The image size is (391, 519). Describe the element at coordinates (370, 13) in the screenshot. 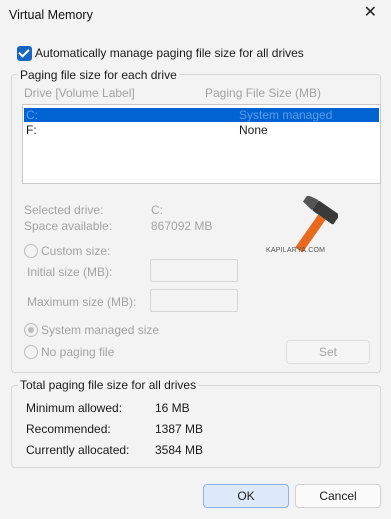

I see `close-icon: ✕` at that location.